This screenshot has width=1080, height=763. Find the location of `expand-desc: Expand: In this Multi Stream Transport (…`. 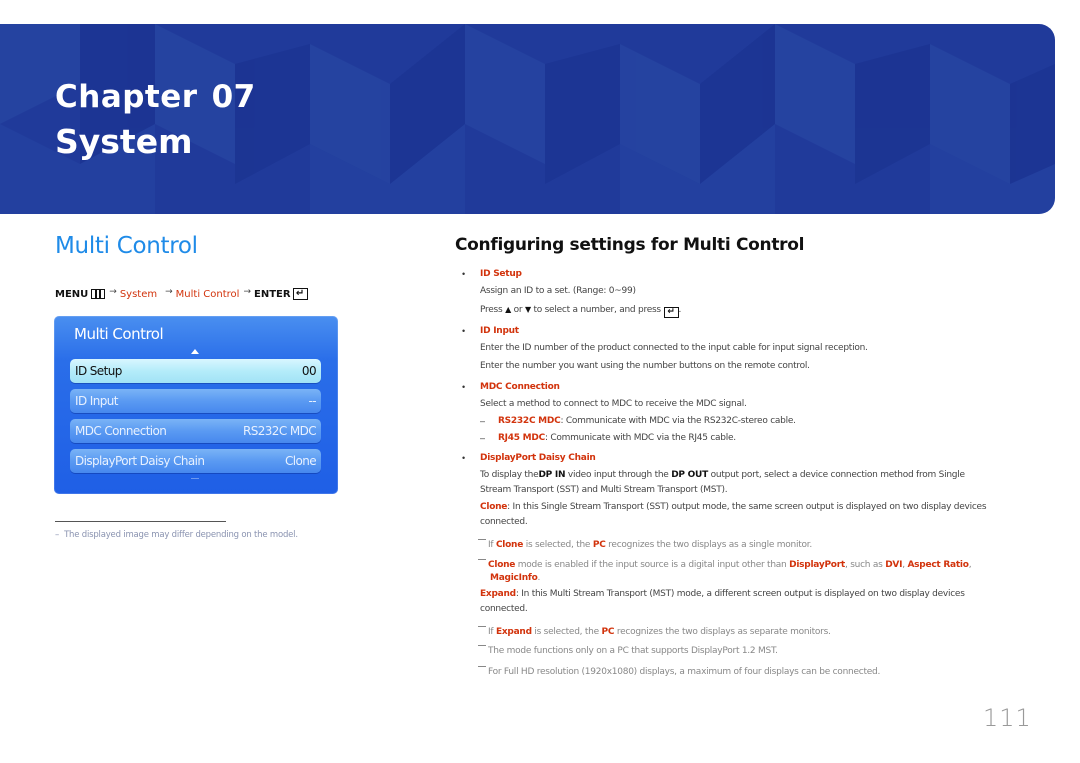

expand-desc: Expand: In this Multi Stream Transport (… is located at coordinates (722, 594).